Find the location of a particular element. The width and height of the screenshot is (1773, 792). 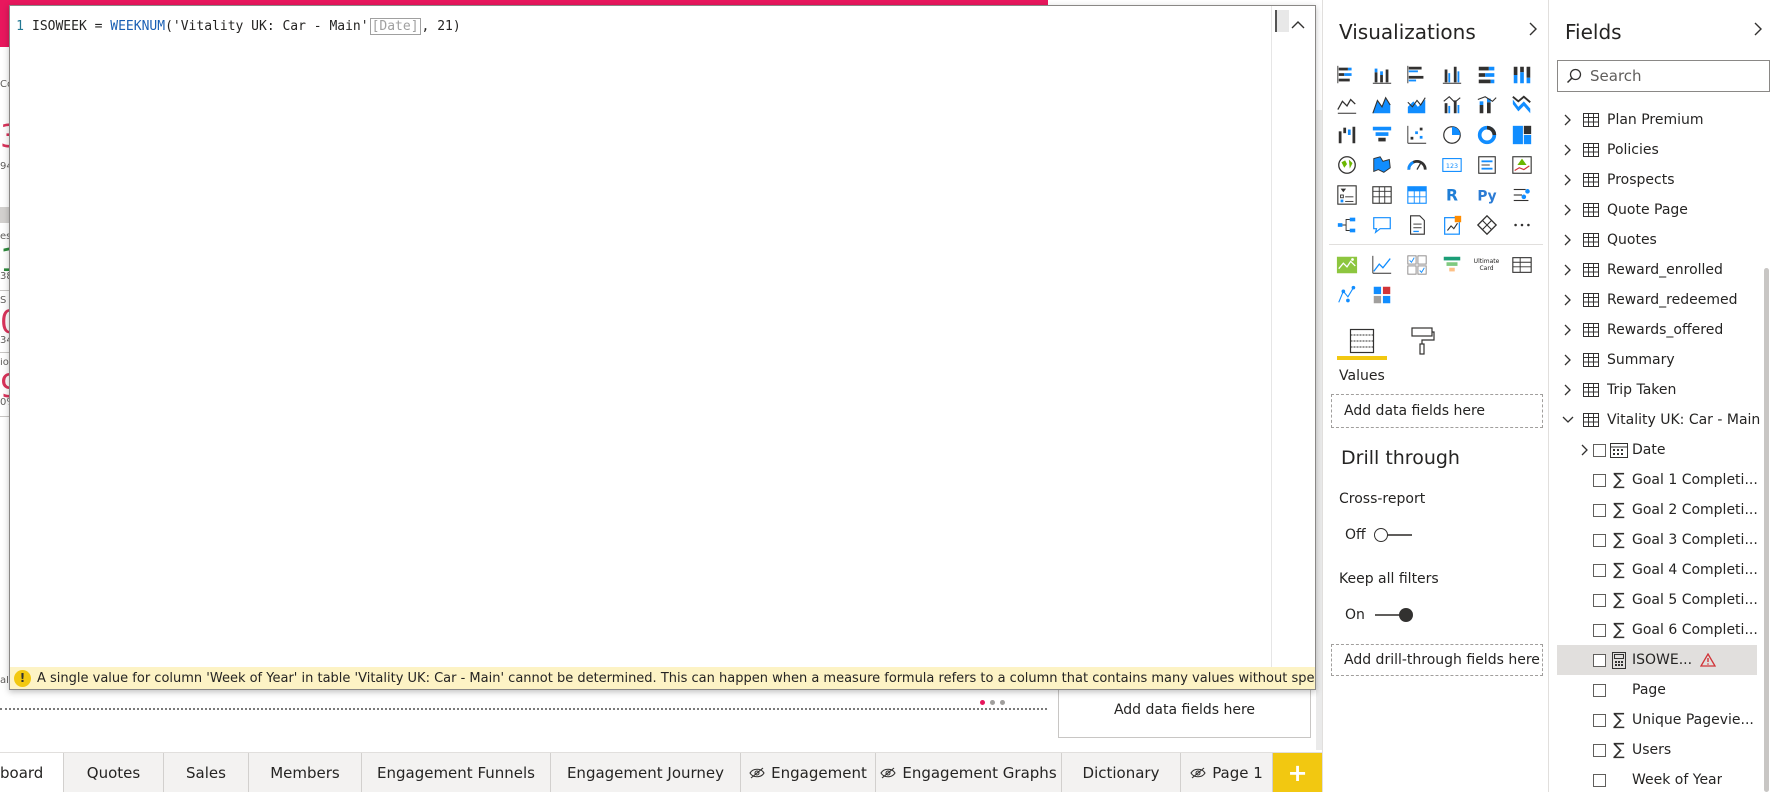

field-item: Page is located at coordinates (1657, 690).